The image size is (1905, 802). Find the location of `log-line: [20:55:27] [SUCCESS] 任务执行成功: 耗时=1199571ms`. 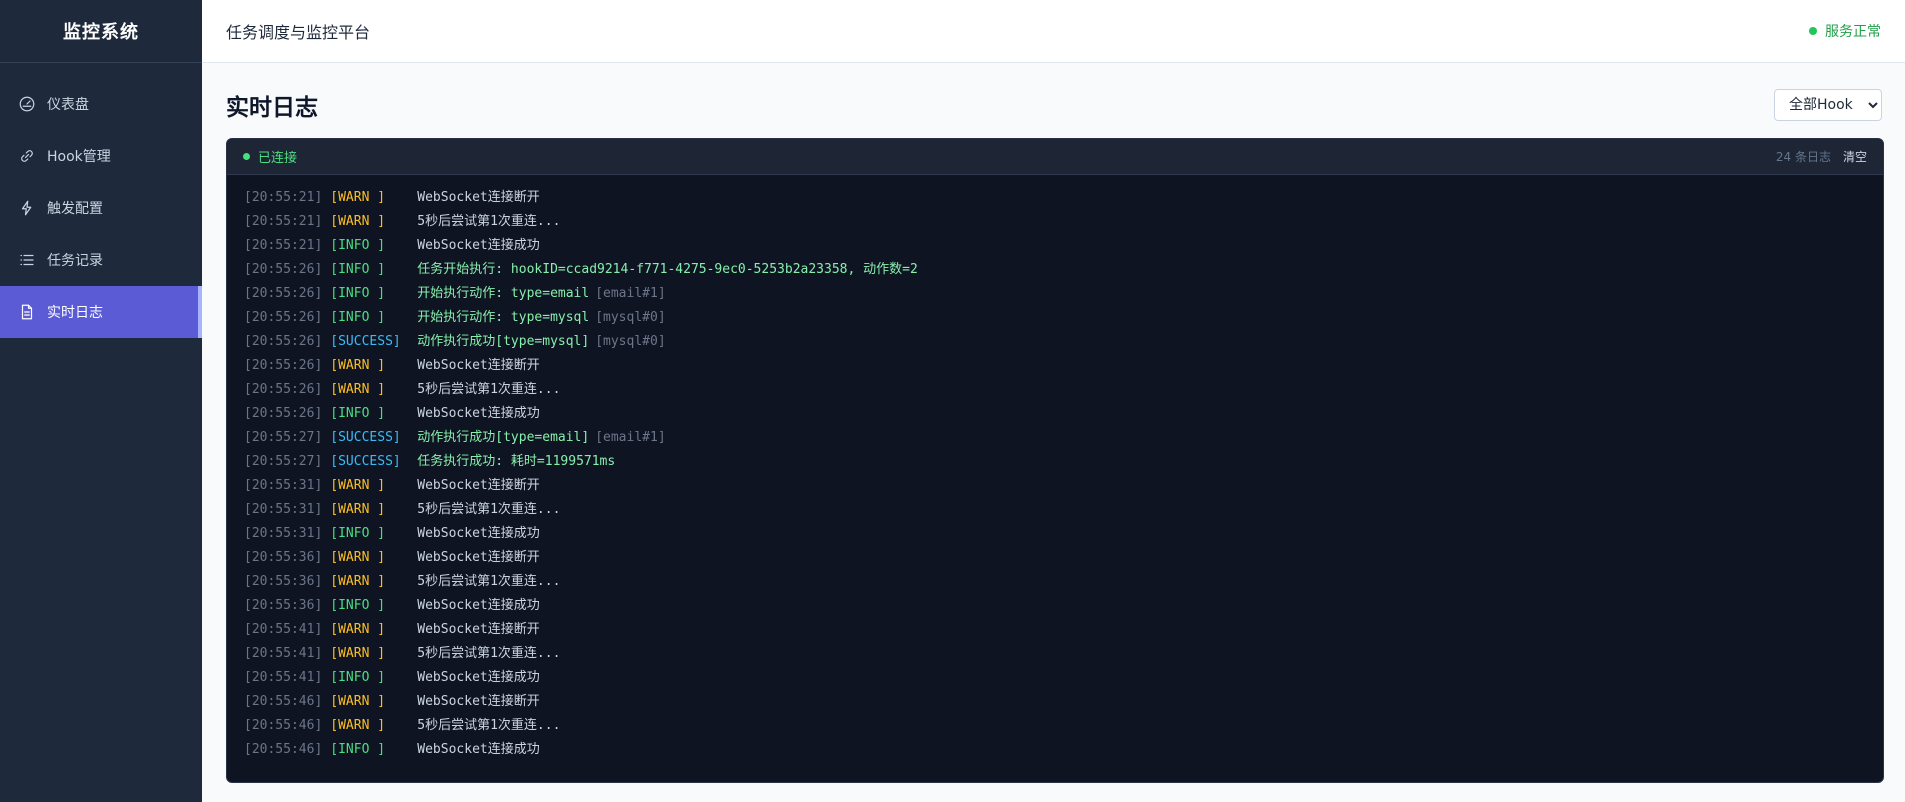

log-line: [20:55:27] [SUCCESS] 任务执行成功: 耗时=1199571ms is located at coordinates (1055, 462).